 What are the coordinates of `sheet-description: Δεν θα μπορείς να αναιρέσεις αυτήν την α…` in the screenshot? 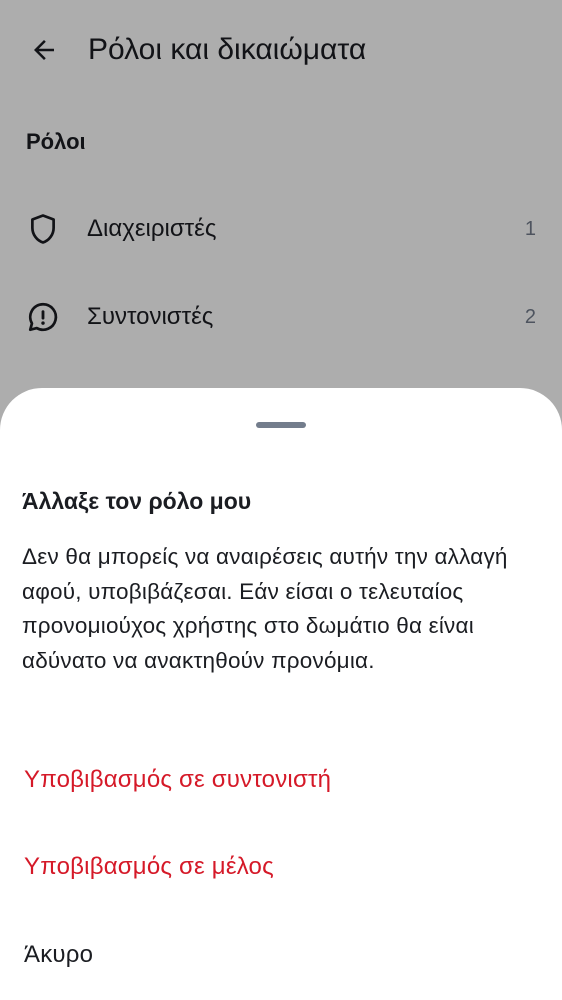 It's located at (265, 608).